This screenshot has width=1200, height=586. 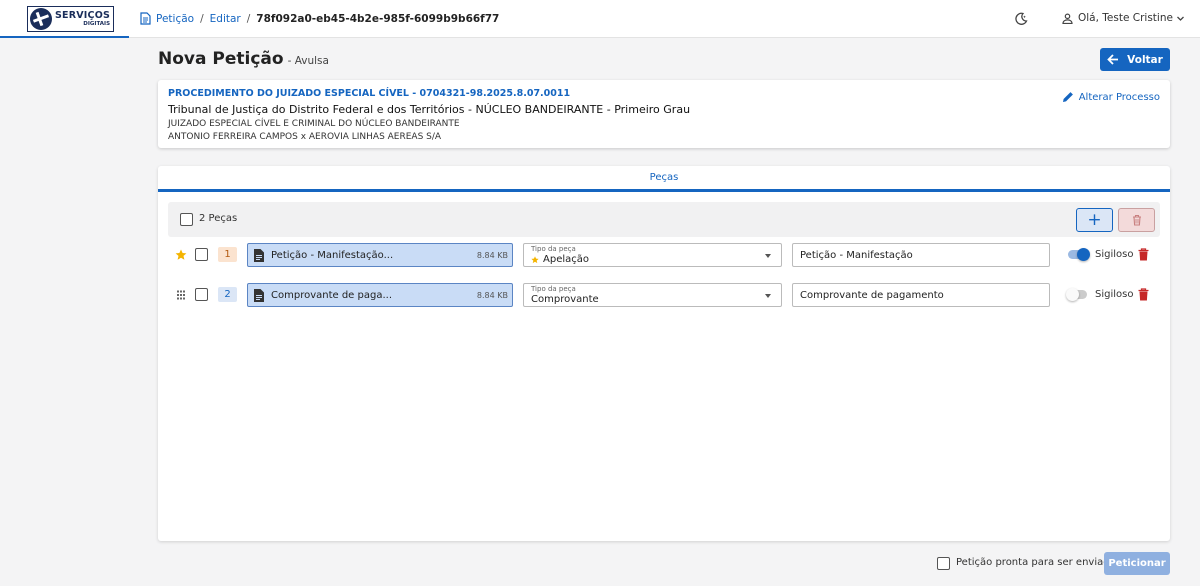 What do you see at coordinates (921, 295) in the screenshot?
I see `piece-description-input: Comprovante de pagamento` at bounding box center [921, 295].